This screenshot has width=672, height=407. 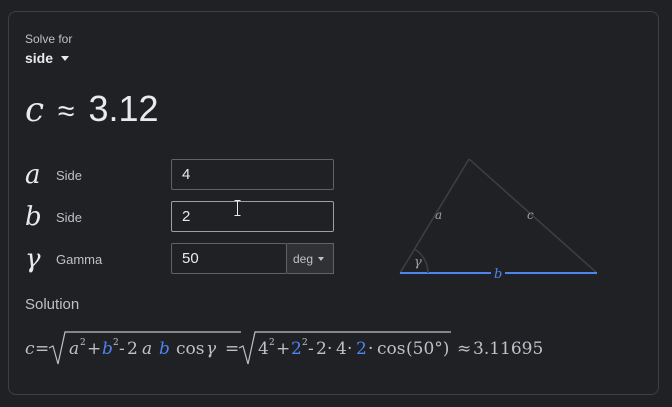 I want to click on input-row-gamma: γ Gamma, so click(x=63, y=259).